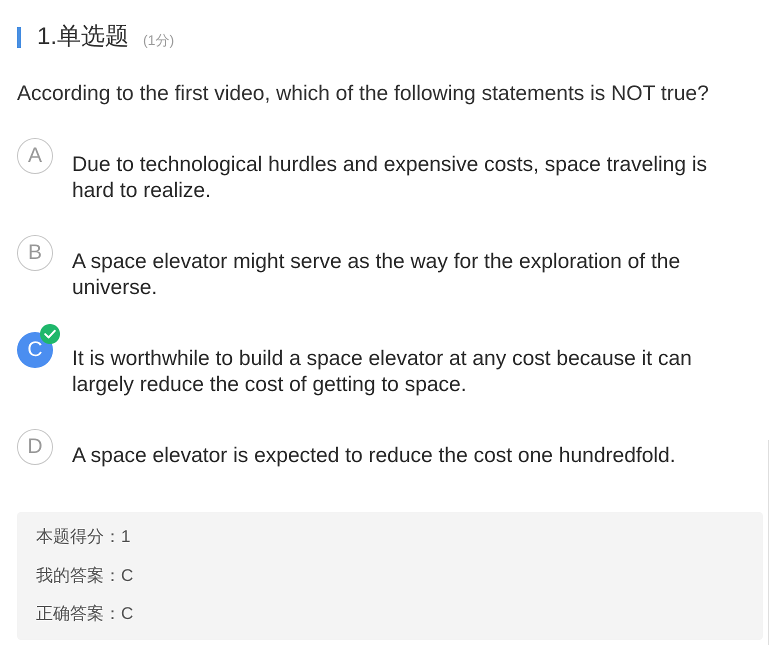  Describe the element at coordinates (363, 94) in the screenshot. I see `question-text: According to the first video, which of the following statements is NOT true?` at that location.